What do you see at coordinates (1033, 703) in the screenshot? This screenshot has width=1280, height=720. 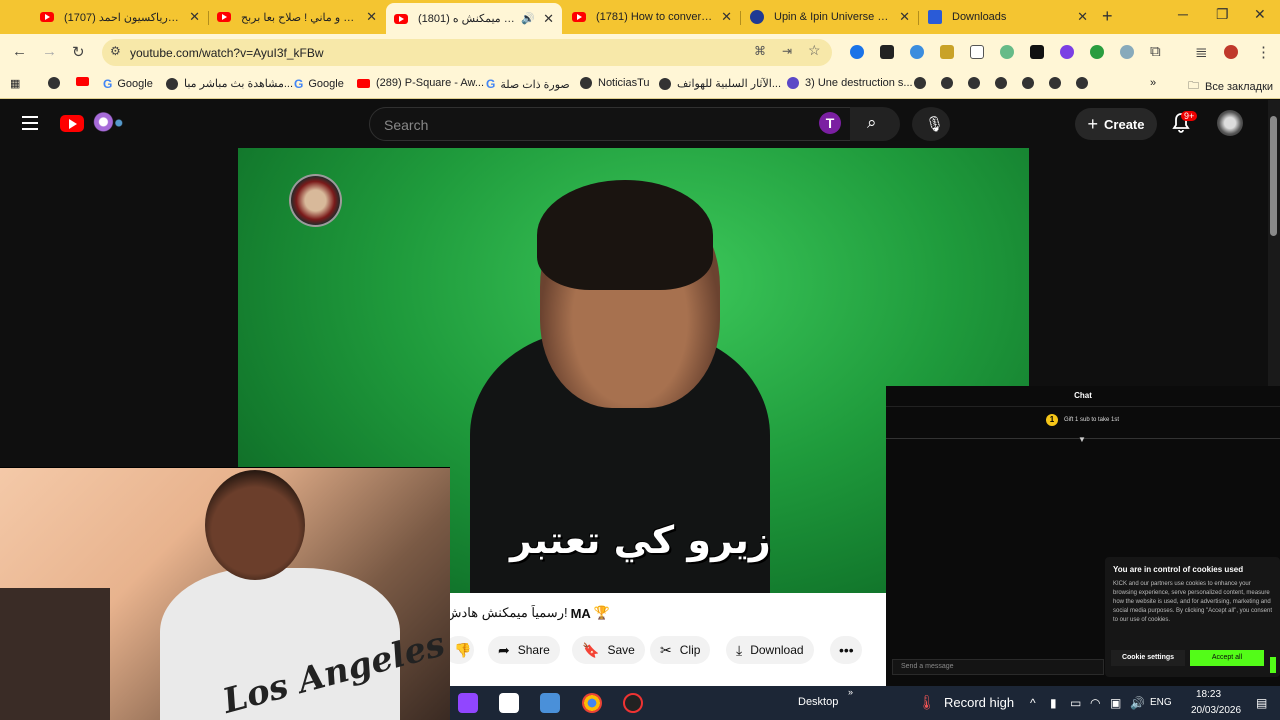 I see `chevron-up-icon: ^` at bounding box center [1033, 703].